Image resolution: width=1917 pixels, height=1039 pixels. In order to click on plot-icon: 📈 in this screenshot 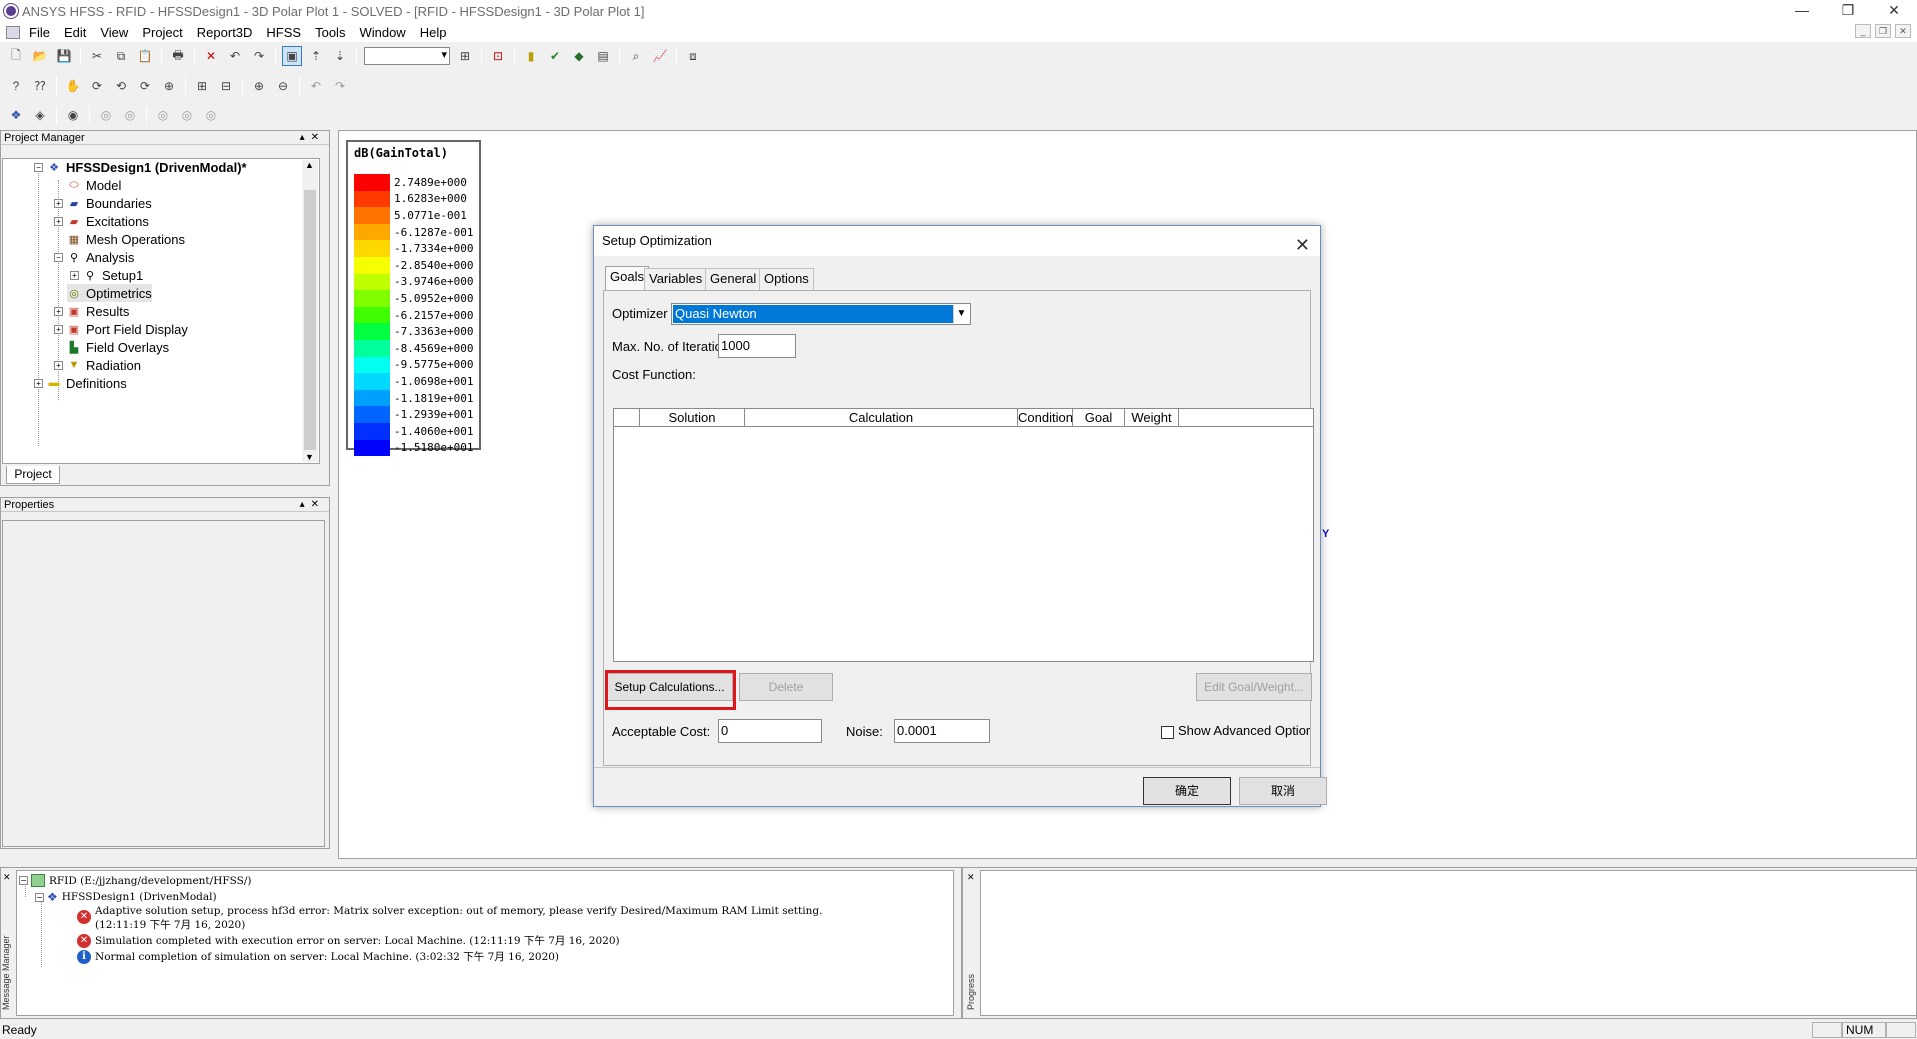, I will do `click(660, 56)`.